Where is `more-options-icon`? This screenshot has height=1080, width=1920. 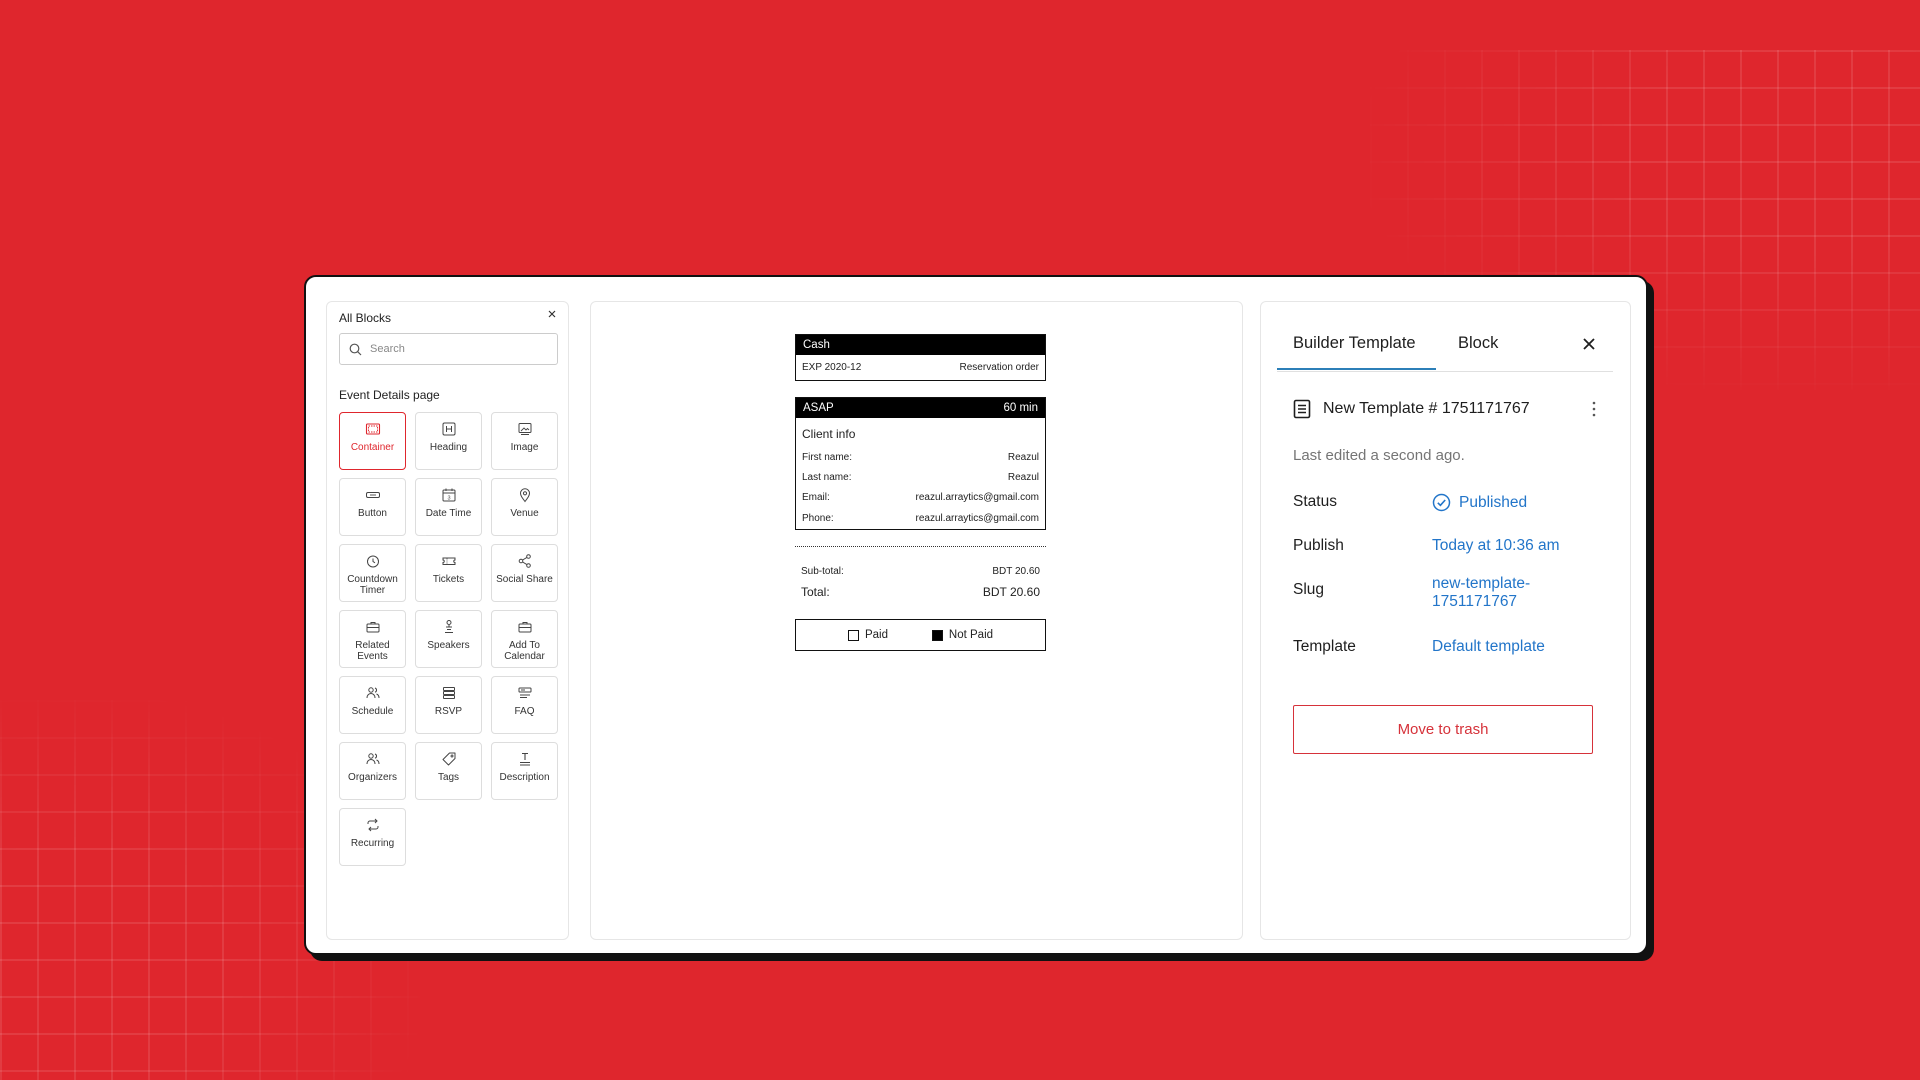 more-options-icon is located at coordinates (1594, 409).